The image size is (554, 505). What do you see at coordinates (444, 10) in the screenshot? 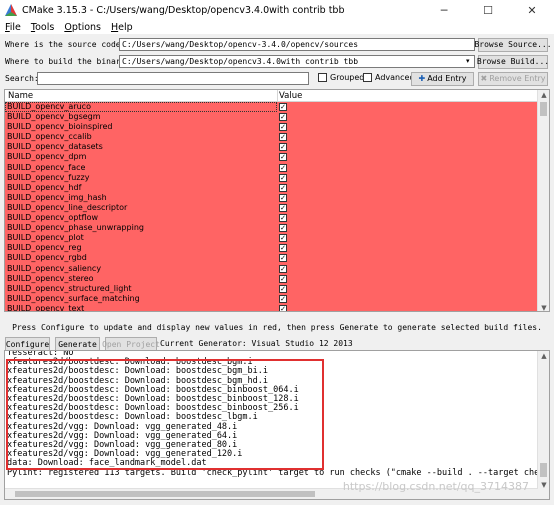
I see `minimize-button: ─` at bounding box center [444, 10].